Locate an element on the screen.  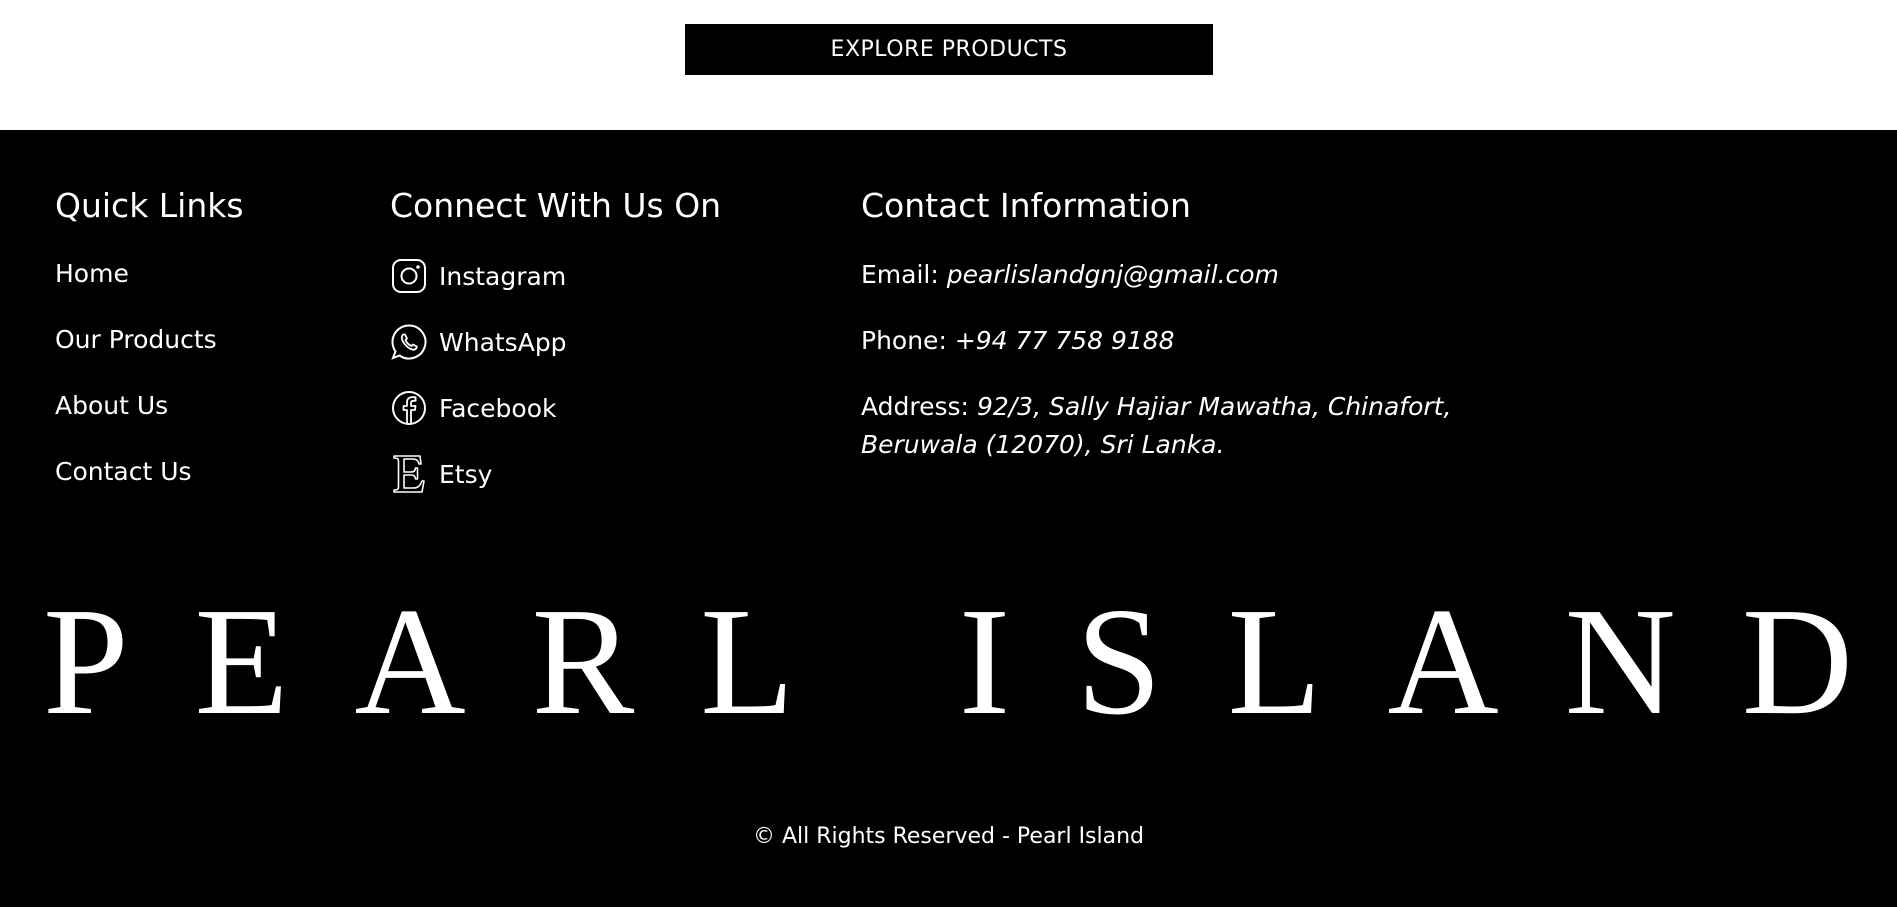
top-band: EXPLORE PRODUCTS is located at coordinates (948, 65).